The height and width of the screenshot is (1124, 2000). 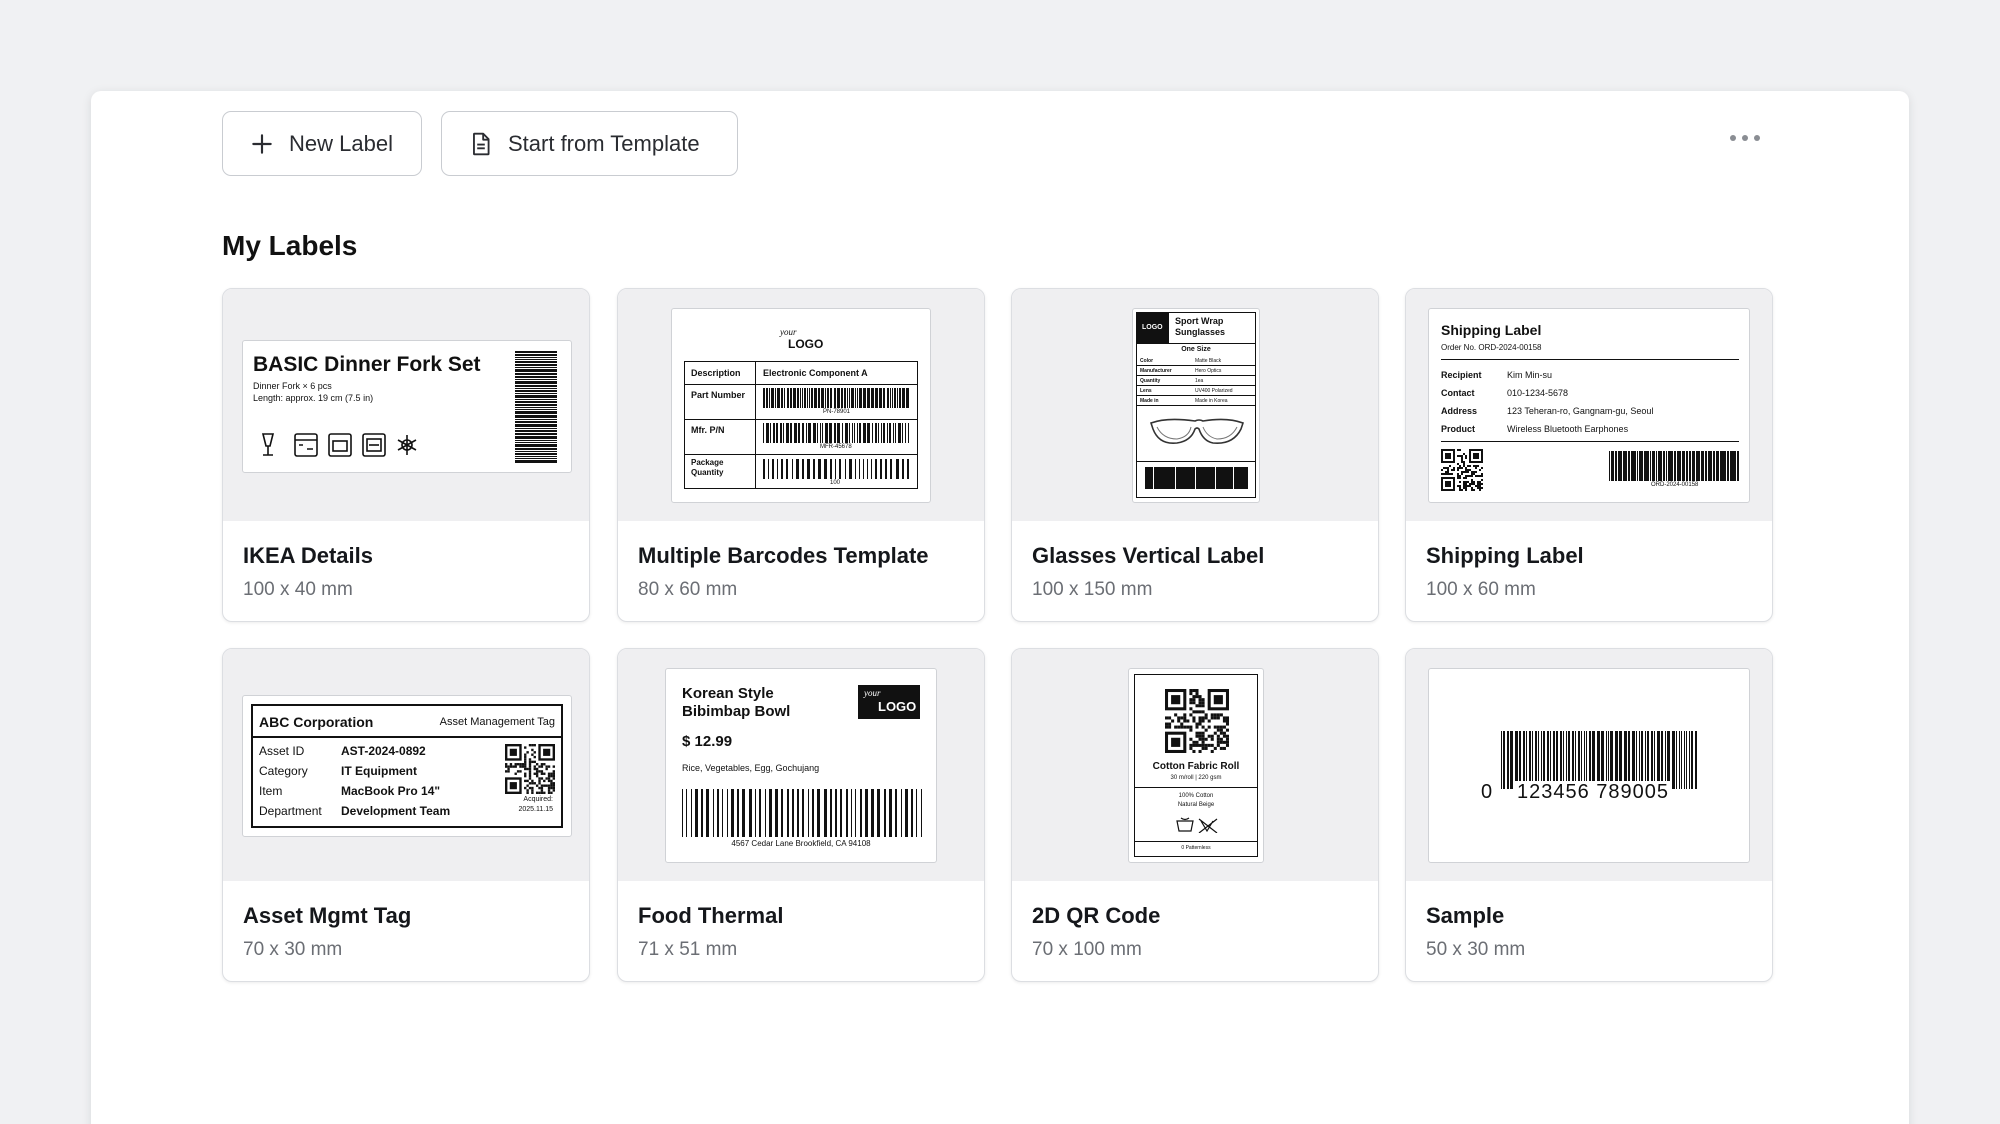 I want to click on row-value: Matte Black, so click(x=1208, y=361).